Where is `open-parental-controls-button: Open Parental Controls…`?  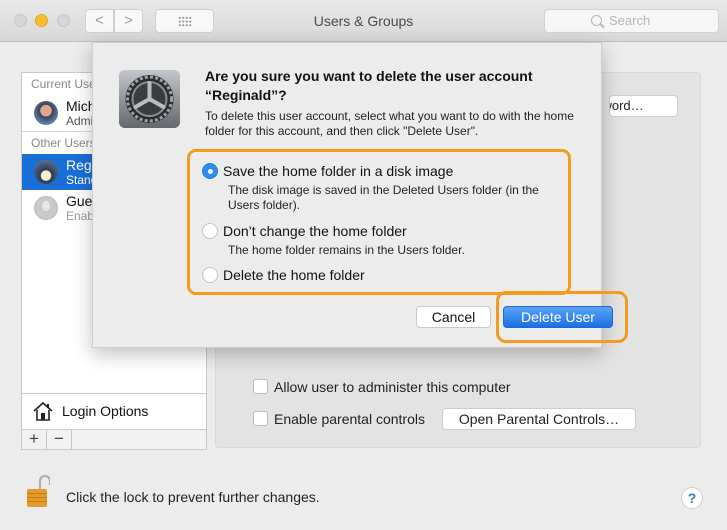
open-parental-controls-button: Open Parental Controls… is located at coordinates (539, 419).